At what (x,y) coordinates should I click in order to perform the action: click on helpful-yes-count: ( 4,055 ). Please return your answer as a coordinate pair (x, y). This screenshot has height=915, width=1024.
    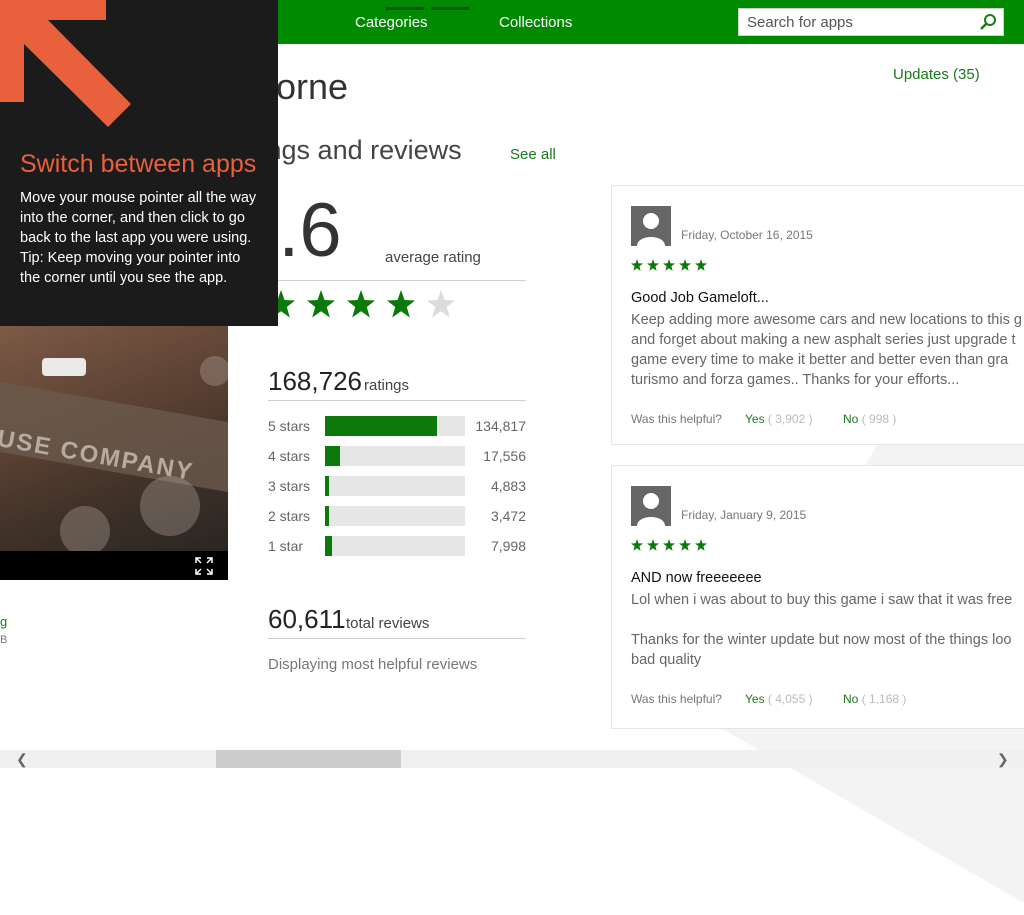
    Looking at the image, I should click on (790, 699).